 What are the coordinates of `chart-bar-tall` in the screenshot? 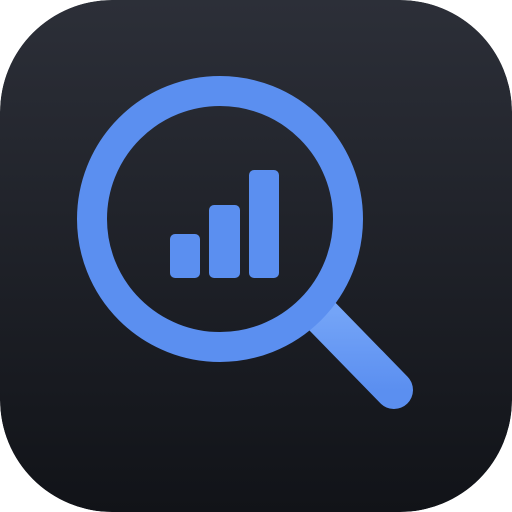 It's located at (264, 224).